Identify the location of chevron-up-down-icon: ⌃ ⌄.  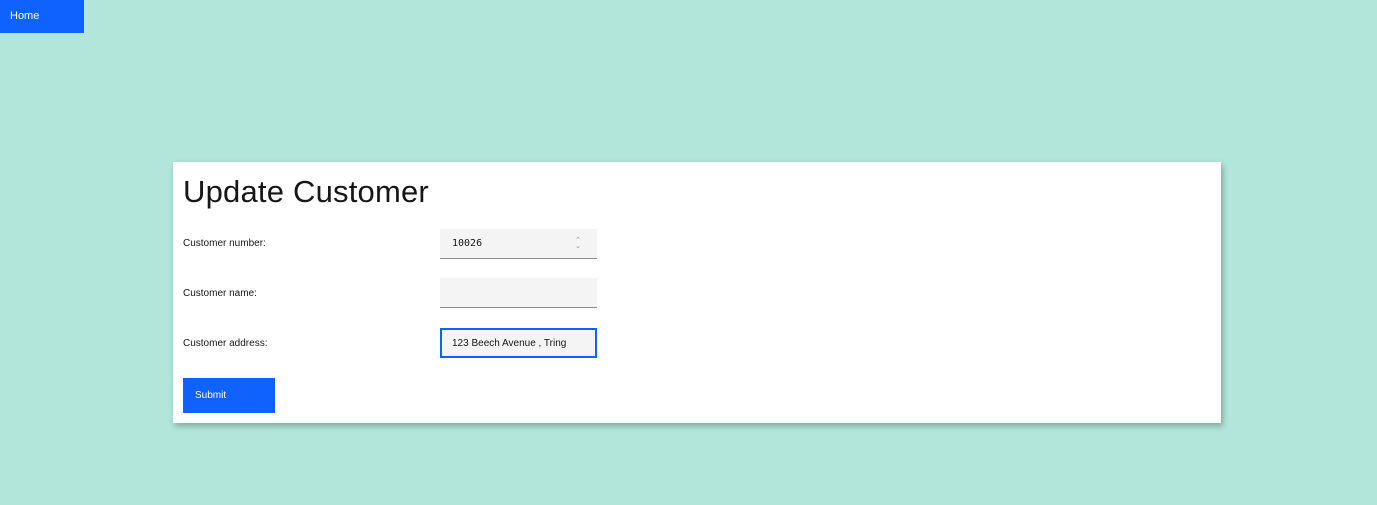
(578, 244).